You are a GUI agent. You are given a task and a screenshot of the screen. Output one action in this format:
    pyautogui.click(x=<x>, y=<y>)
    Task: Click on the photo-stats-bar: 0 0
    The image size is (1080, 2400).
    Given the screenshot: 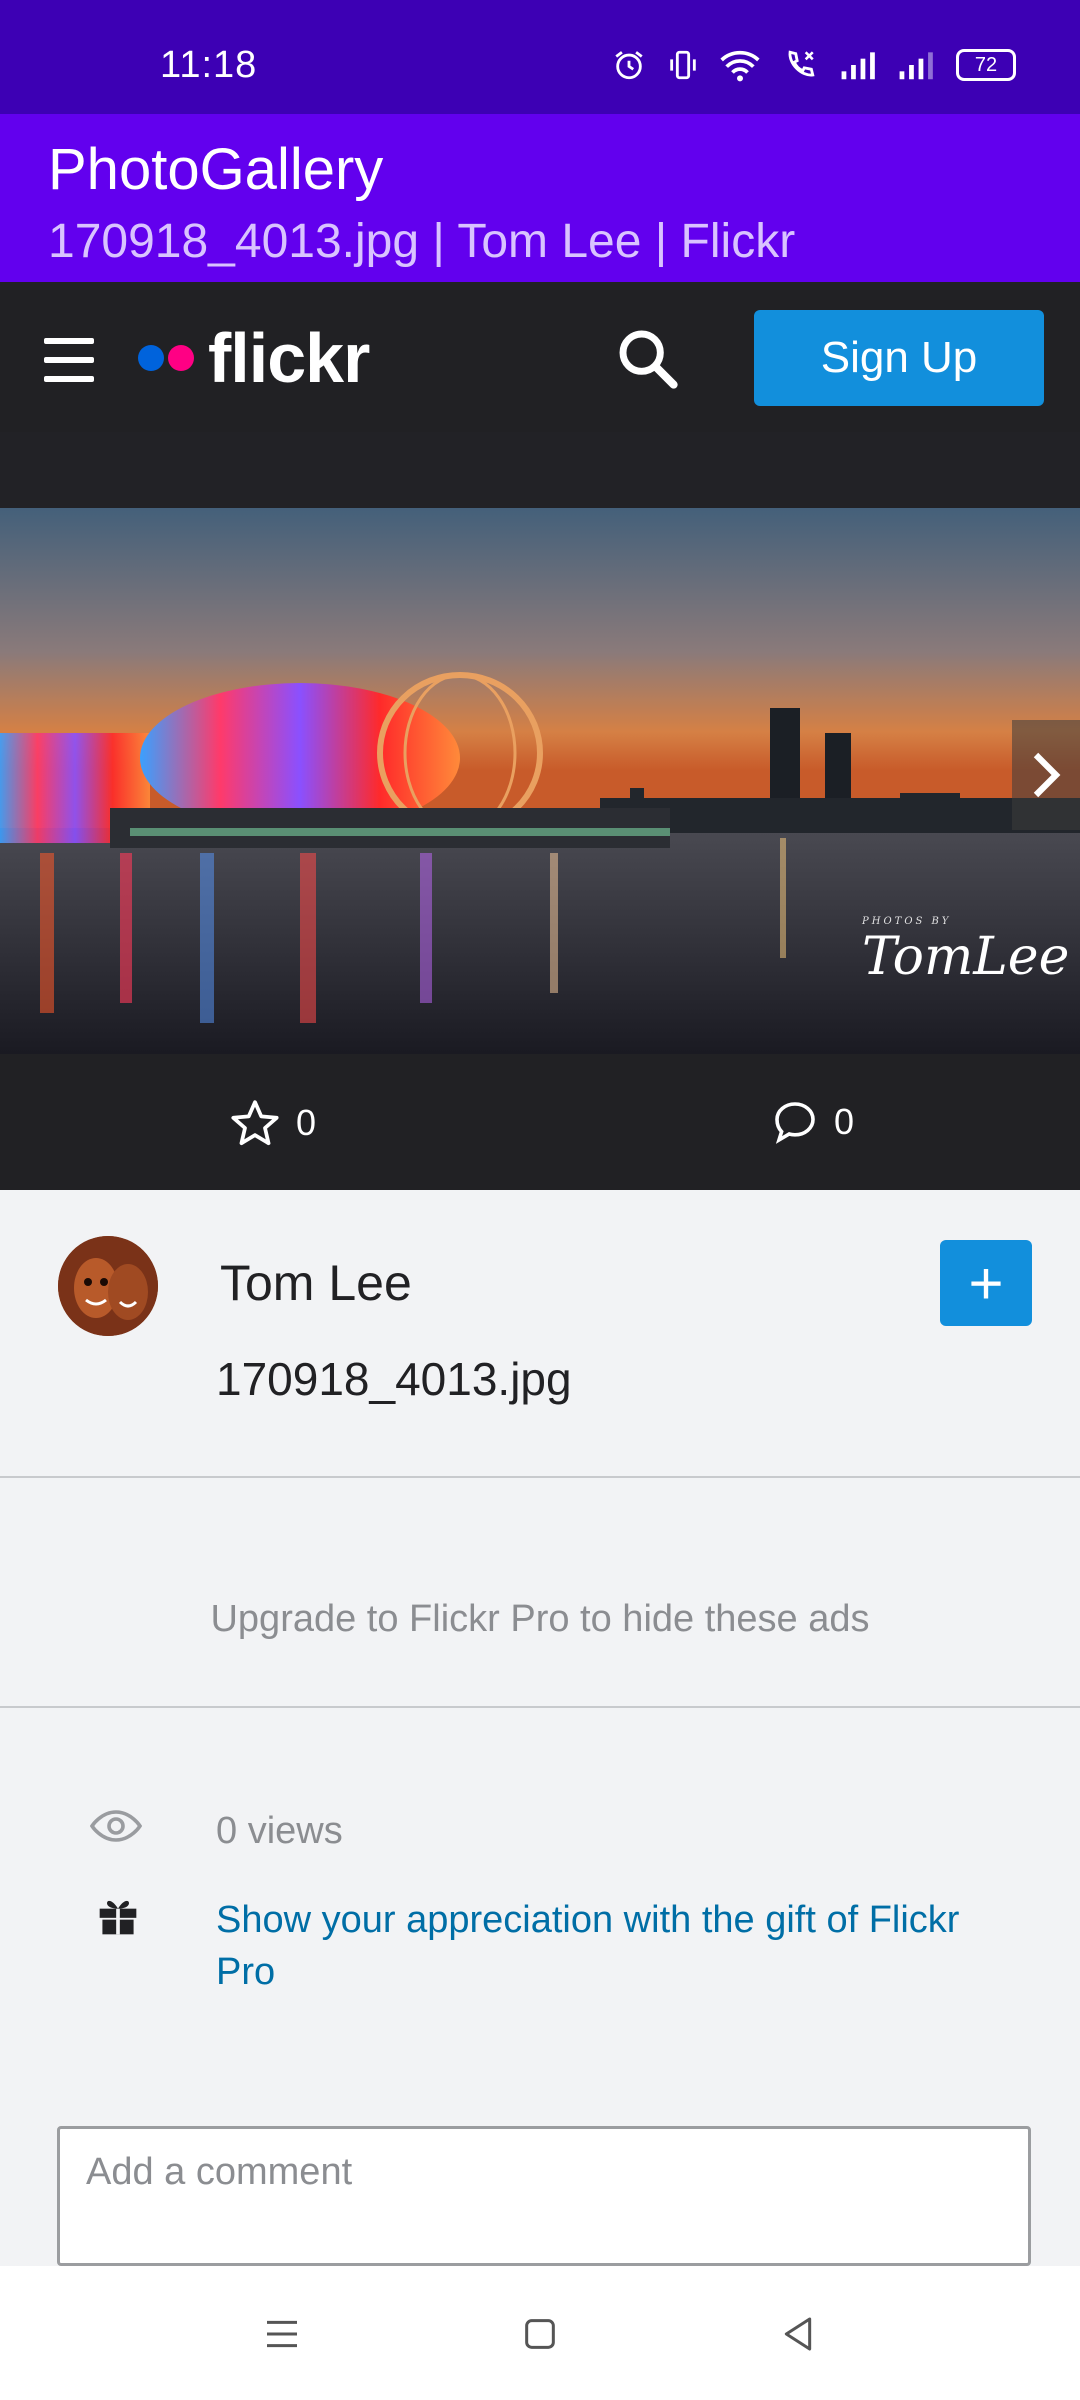 What is the action you would take?
    pyautogui.click(x=540, y=1122)
    